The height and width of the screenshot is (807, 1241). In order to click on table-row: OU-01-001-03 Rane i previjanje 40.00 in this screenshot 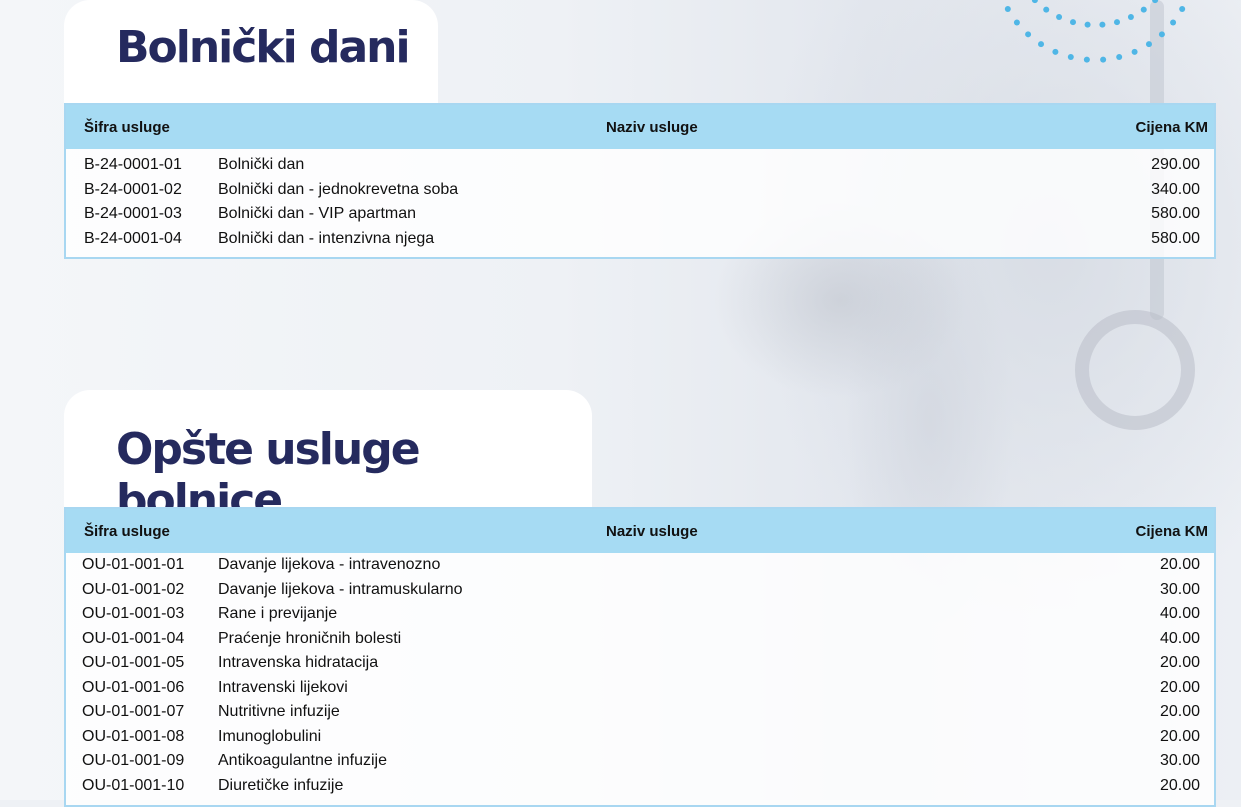, I will do `click(640, 614)`.